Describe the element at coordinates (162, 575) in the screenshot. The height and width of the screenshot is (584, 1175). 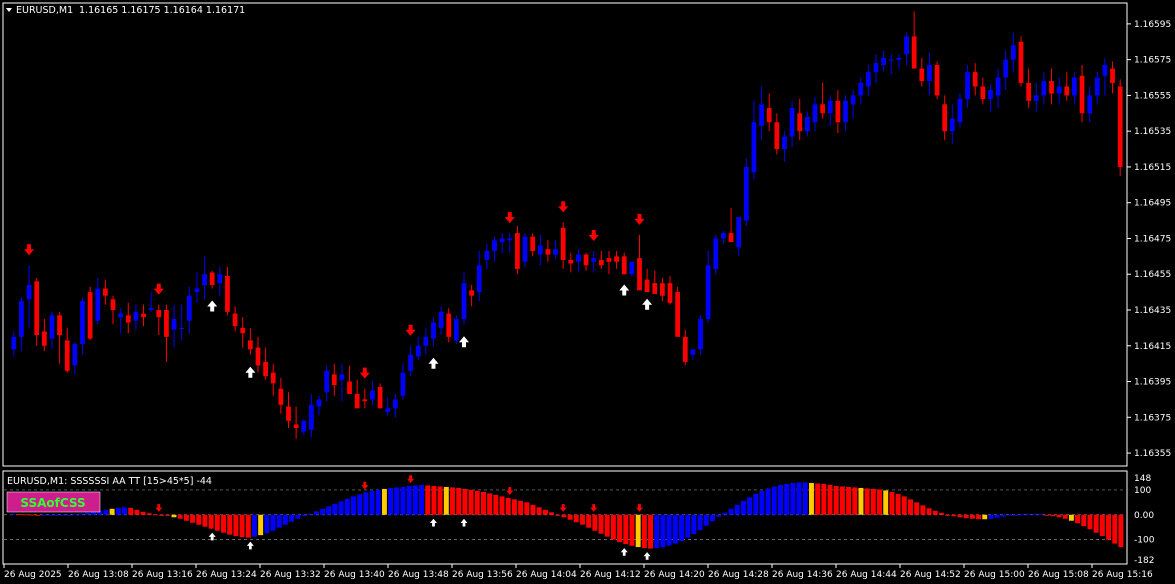
I see `time-tick-label: 26 Aug 13:16` at that location.